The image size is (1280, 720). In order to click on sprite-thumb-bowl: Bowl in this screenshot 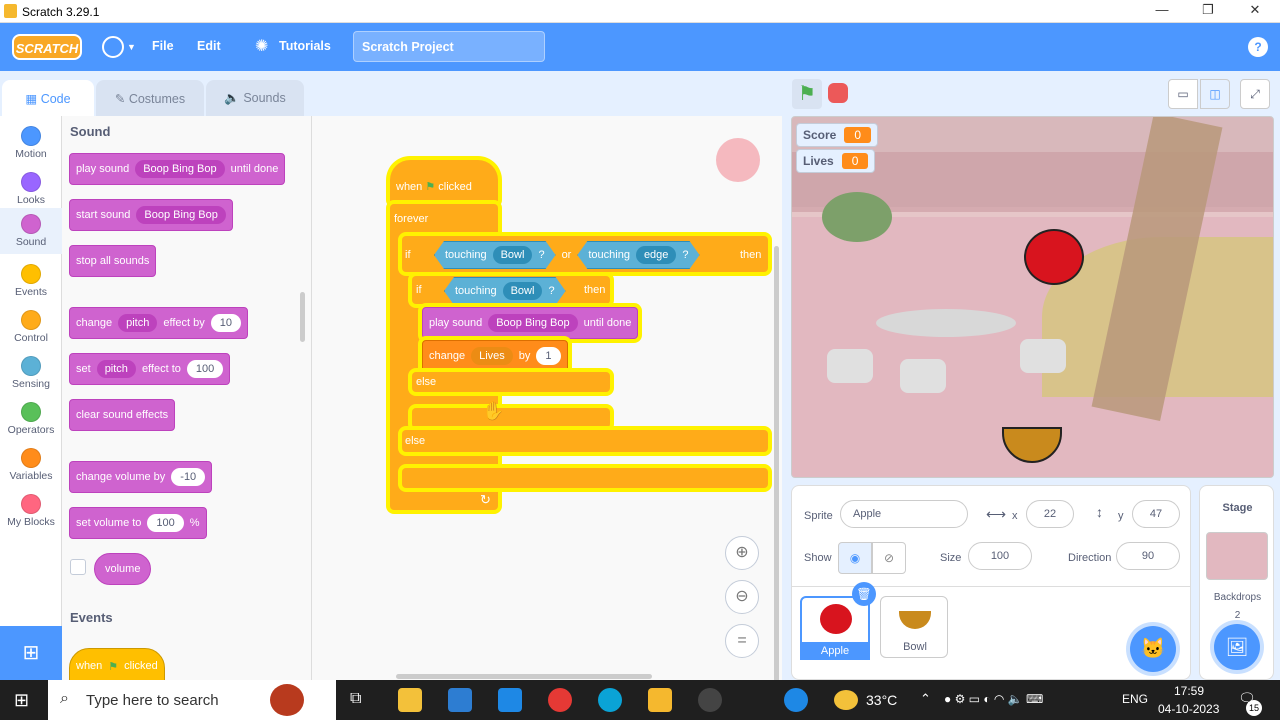, I will do `click(914, 627)`.